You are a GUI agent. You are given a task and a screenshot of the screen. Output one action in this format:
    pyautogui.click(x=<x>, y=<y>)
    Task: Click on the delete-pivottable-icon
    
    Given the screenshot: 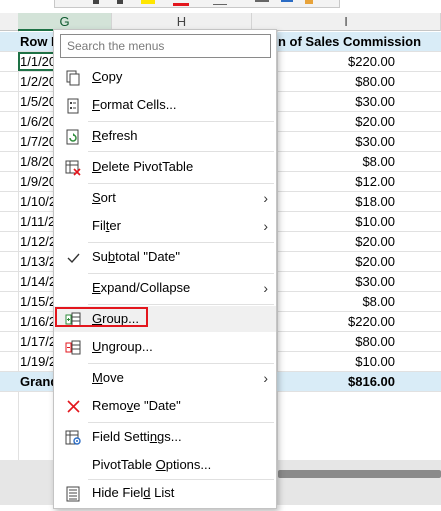 What is the action you would take?
    pyautogui.click(x=73, y=167)
    